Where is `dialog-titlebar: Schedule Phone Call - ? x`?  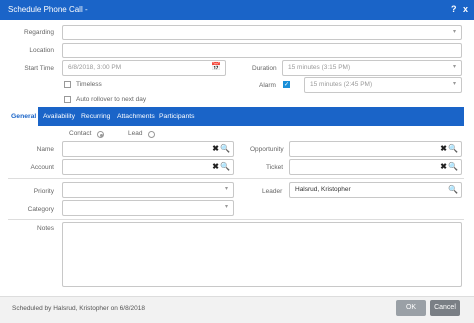 dialog-titlebar: Schedule Phone Call - ? x is located at coordinates (237, 10).